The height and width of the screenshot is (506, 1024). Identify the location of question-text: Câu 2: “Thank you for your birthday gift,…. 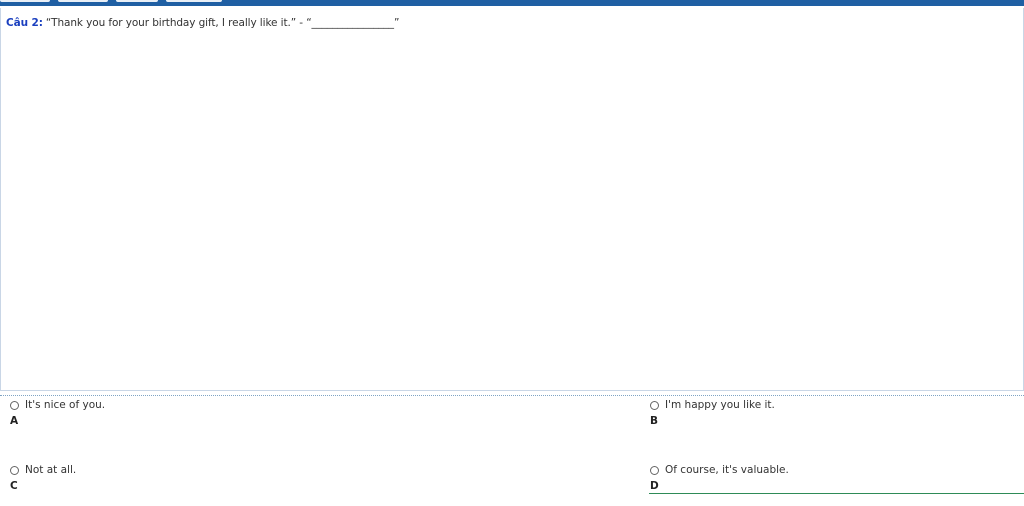
(202, 23).